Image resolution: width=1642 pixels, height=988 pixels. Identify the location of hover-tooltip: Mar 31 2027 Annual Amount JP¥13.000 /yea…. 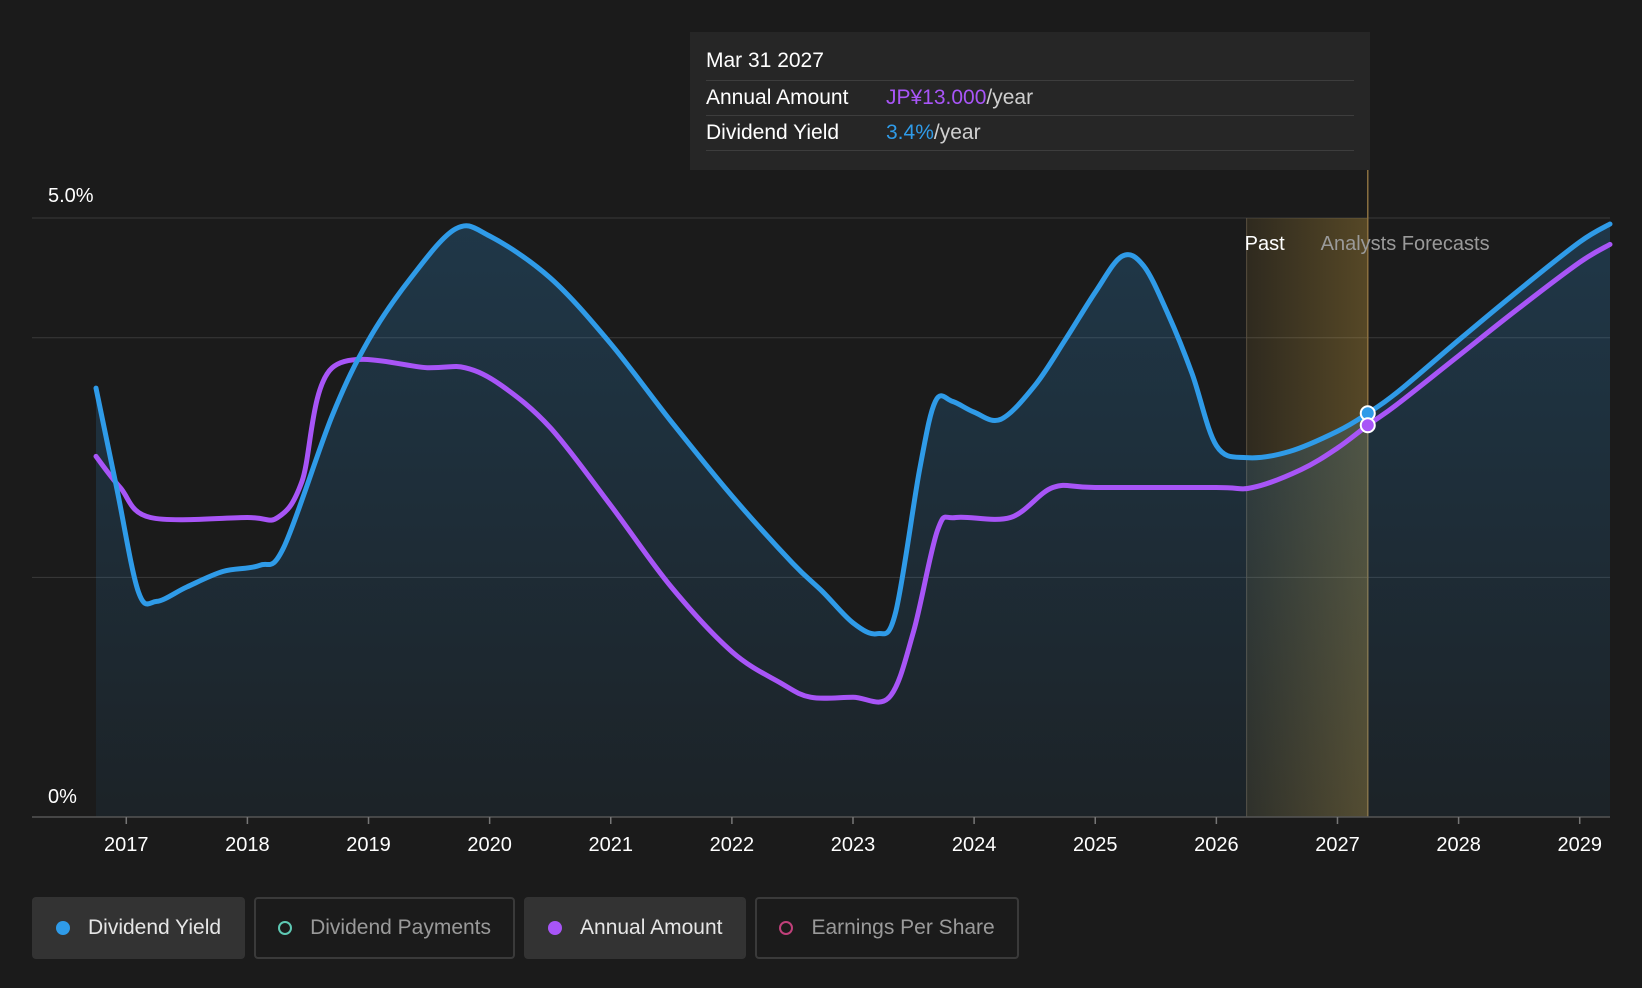
(1030, 101).